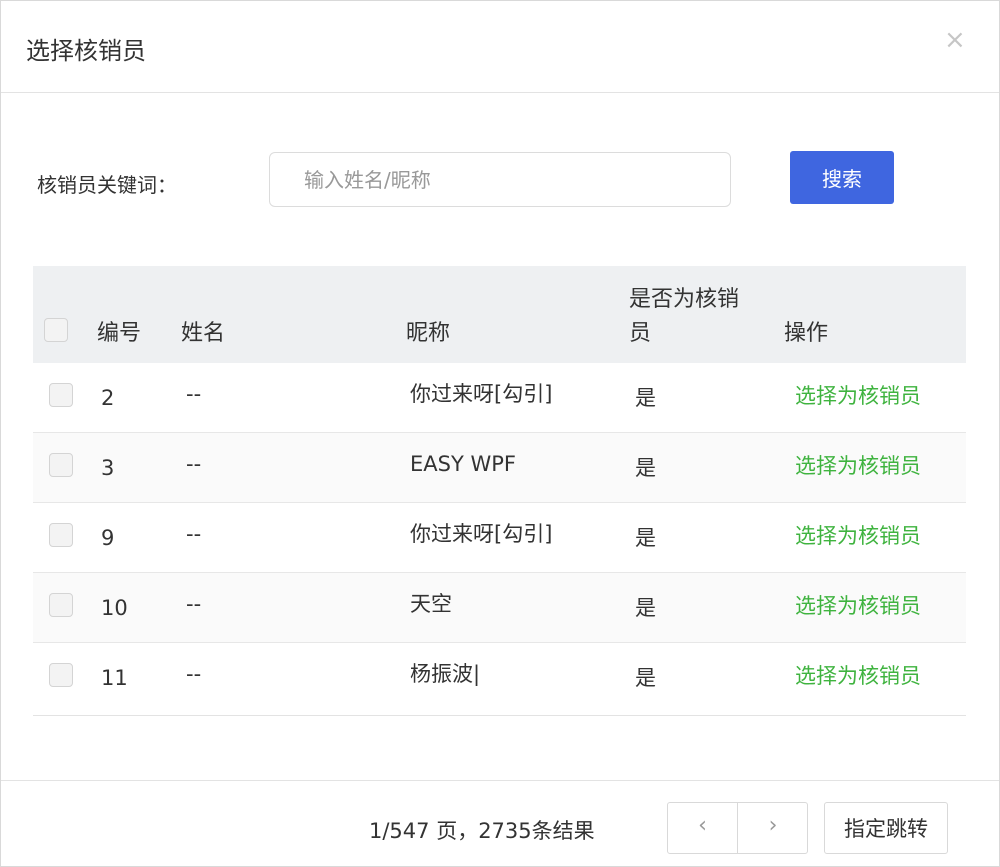 The image size is (1000, 867). Describe the element at coordinates (428, 333) in the screenshot. I see `header-nickname: 昵称` at that location.